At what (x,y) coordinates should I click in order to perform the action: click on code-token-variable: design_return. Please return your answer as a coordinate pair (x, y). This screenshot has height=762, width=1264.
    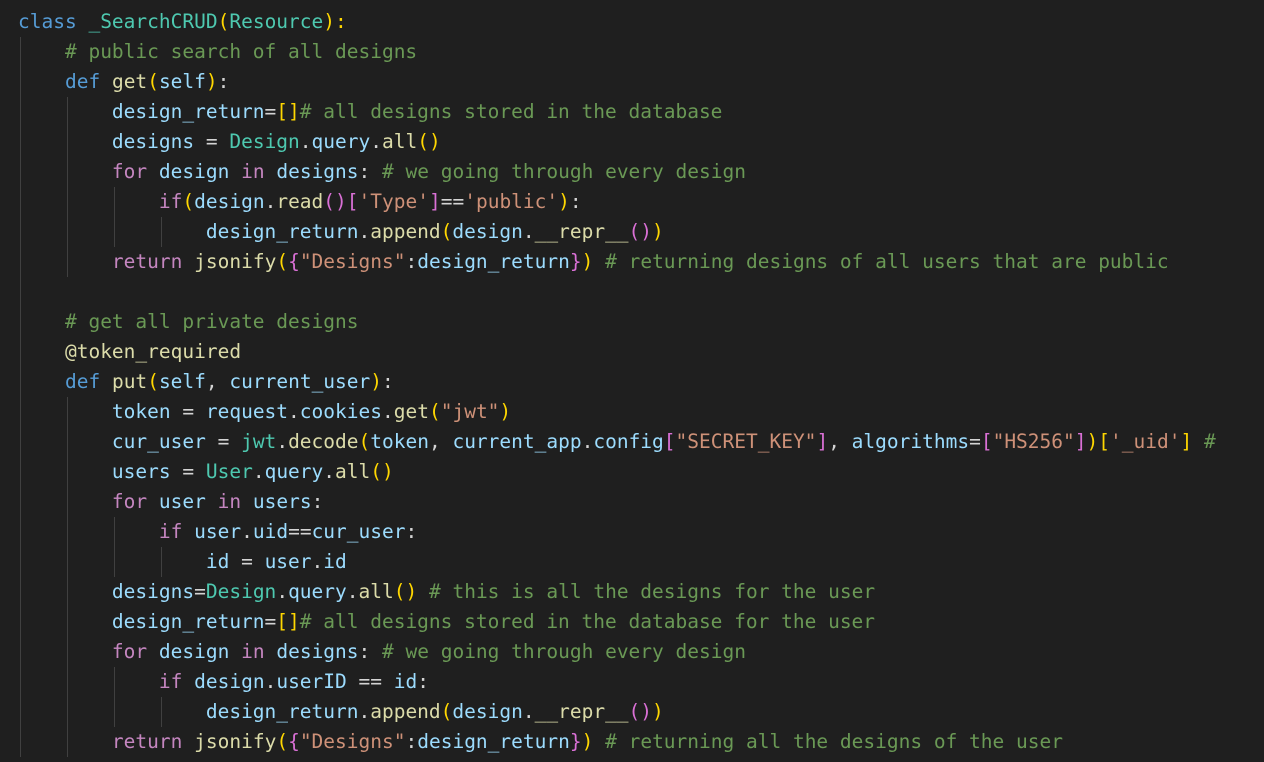
    Looking at the image, I should click on (188, 111).